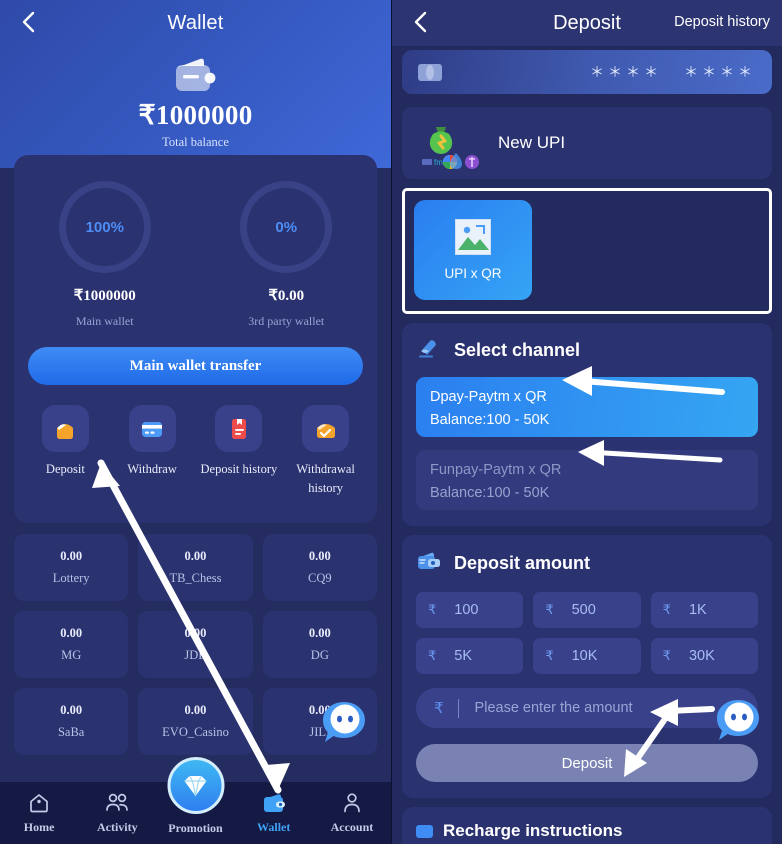  I want to click on game-tile: 0.00 DG, so click(319, 644).